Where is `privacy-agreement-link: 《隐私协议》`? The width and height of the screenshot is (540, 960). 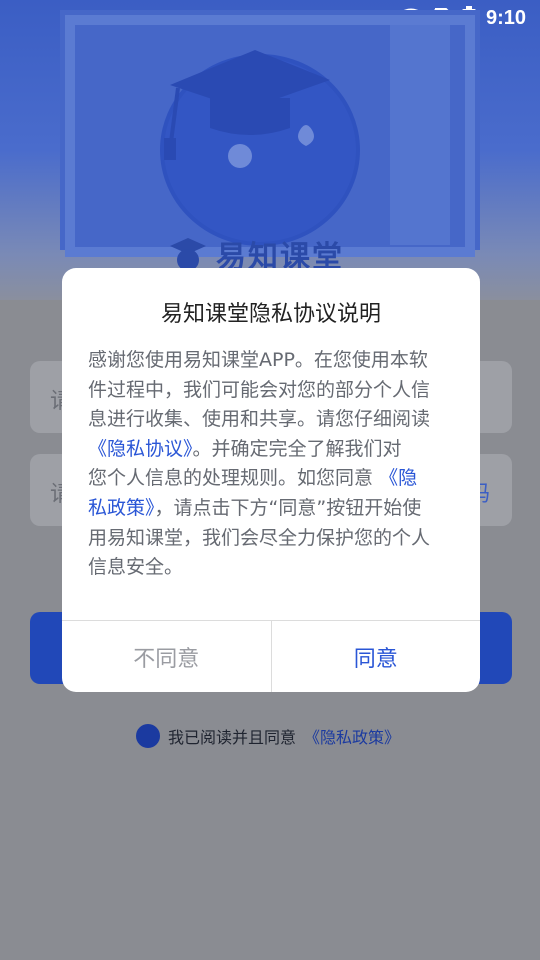 privacy-agreement-link: 《隐私协议》 is located at coordinates (140, 449).